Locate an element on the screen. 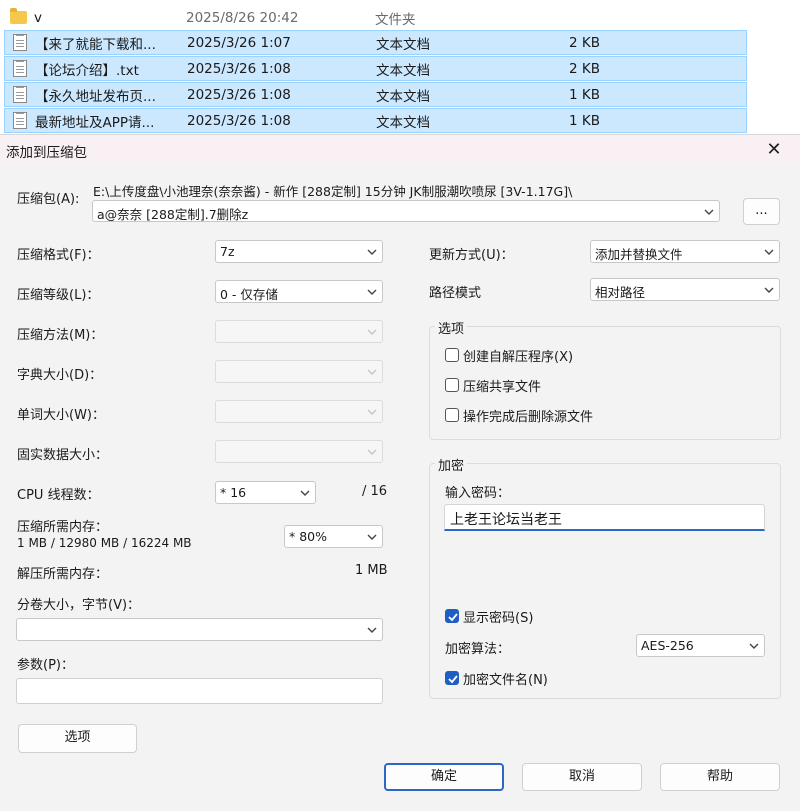 This screenshot has width=800, height=811. show-password-label: 显示密码(S) is located at coordinates (498, 618).